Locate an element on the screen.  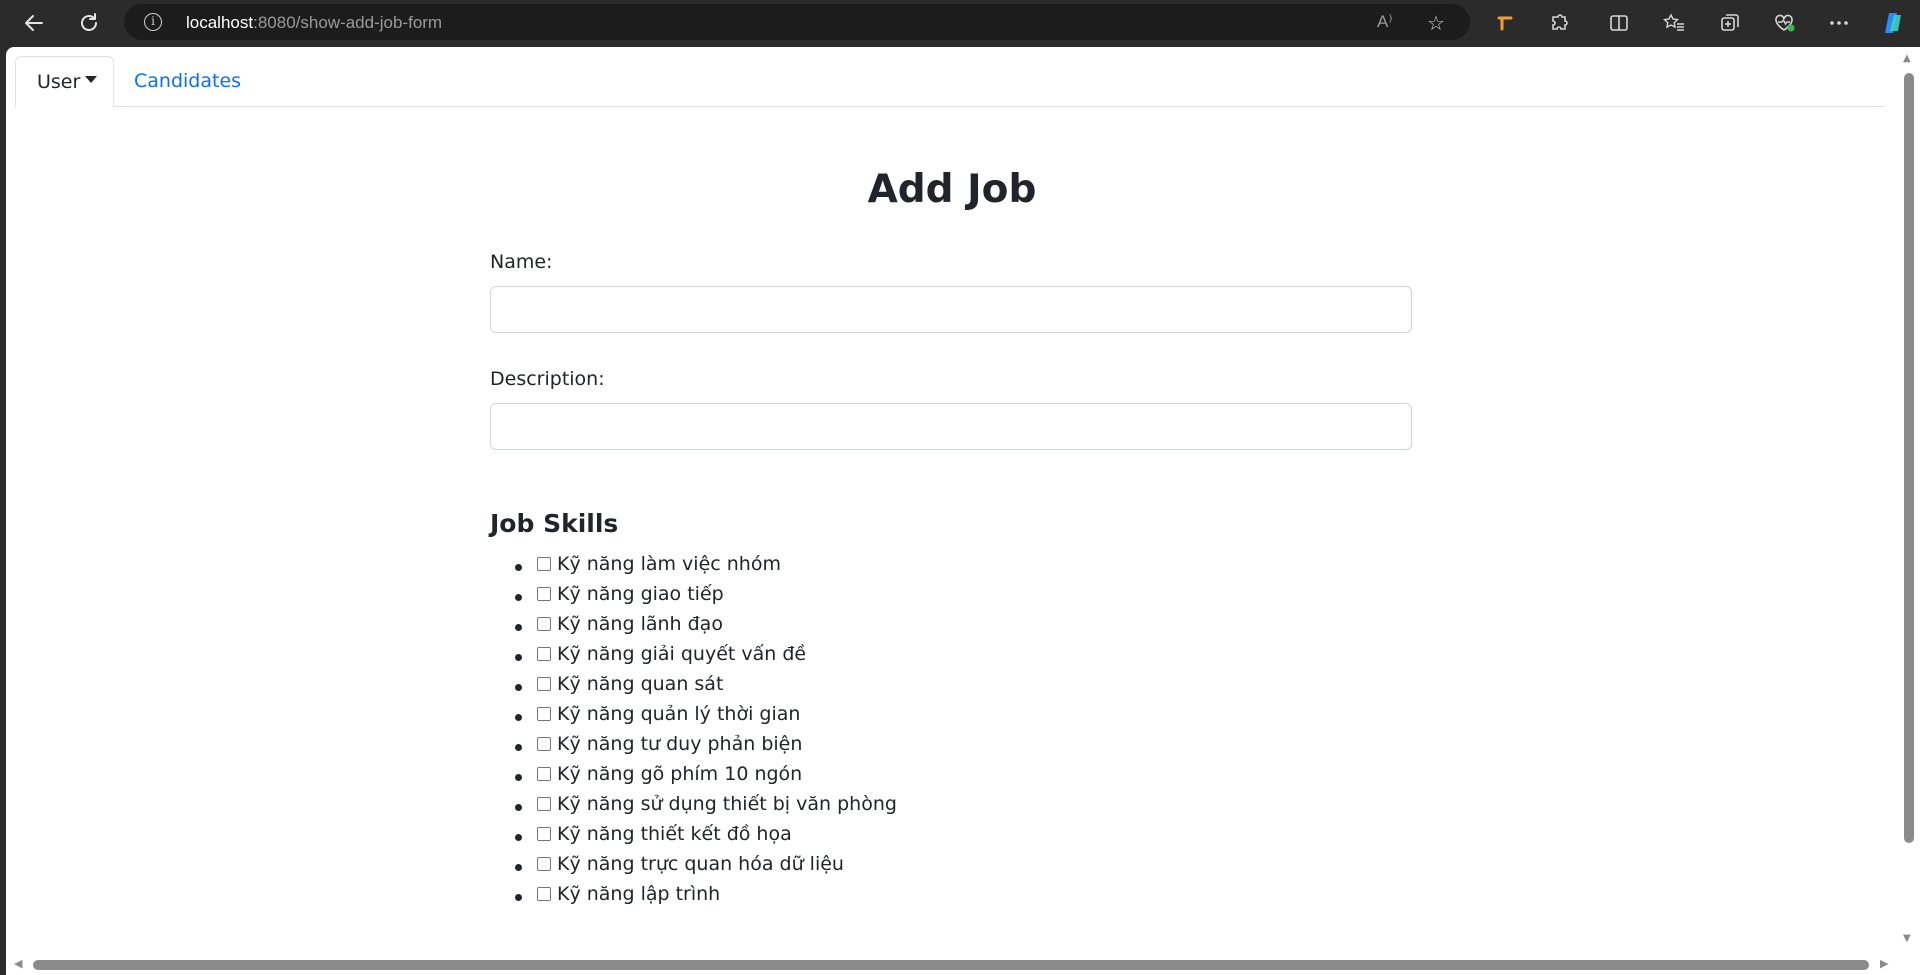
skill-item: Kỹ năng quan sát is located at coordinates (606, 687).